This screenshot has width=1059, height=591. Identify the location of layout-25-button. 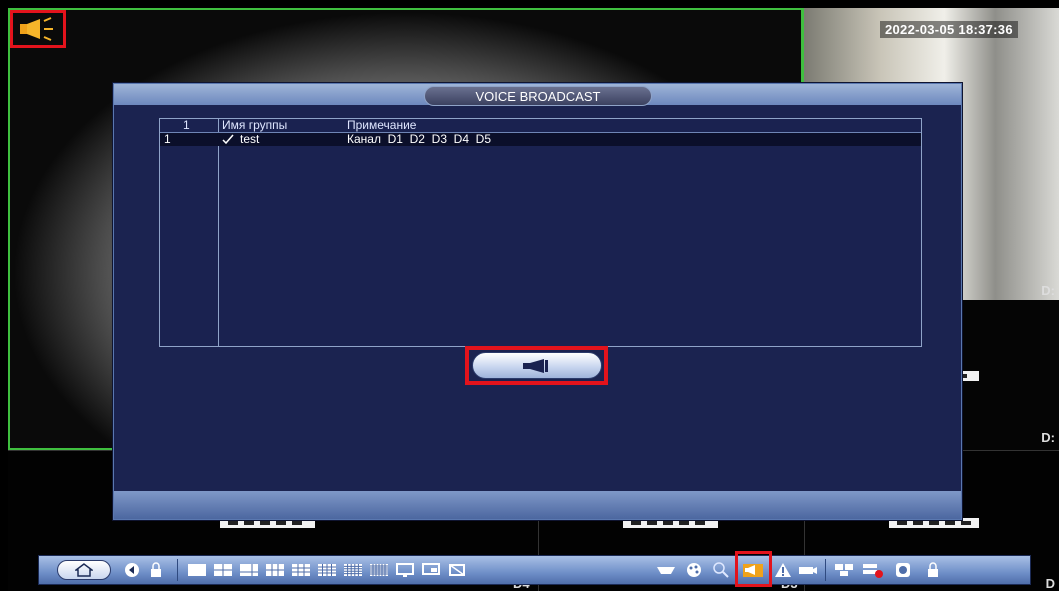
(353, 570).